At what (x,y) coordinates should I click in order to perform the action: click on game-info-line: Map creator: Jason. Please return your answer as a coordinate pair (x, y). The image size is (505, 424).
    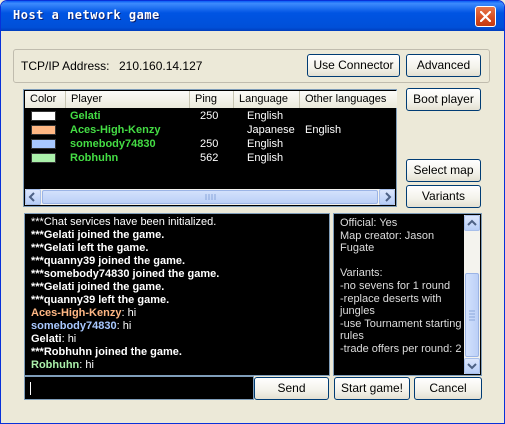
    Looking at the image, I should click on (387, 235).